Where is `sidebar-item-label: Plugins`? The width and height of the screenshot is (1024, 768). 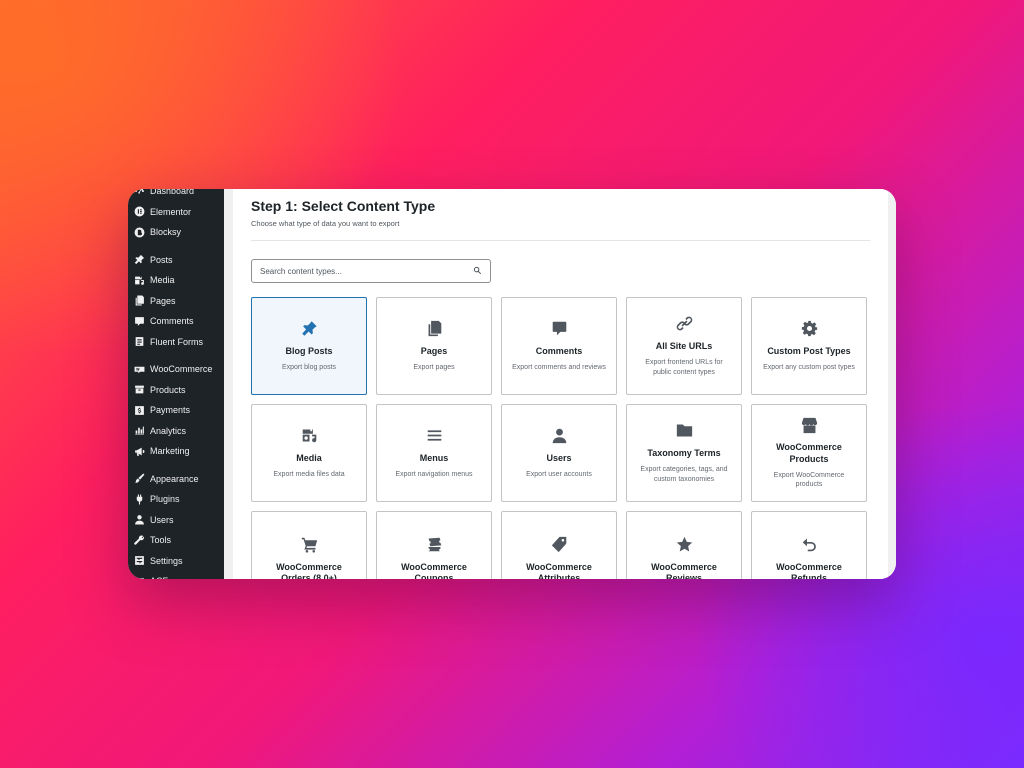
sidebar-item-label: Plugins is located at coordinates (165, 499).